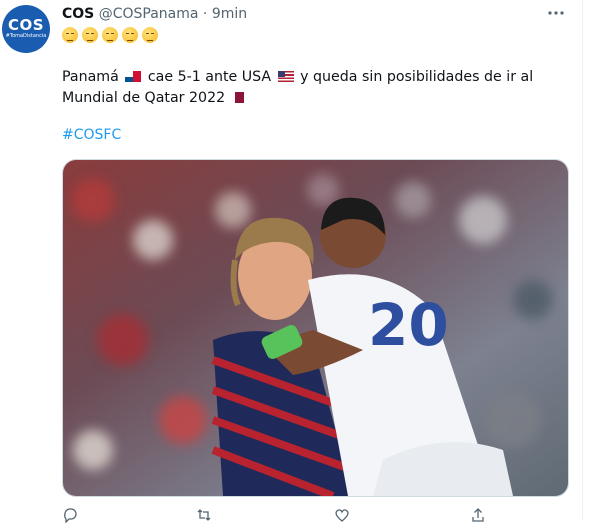 This screenshot has width=592, height=527. I want to click on usa-flag-icon, so click(285, 76).